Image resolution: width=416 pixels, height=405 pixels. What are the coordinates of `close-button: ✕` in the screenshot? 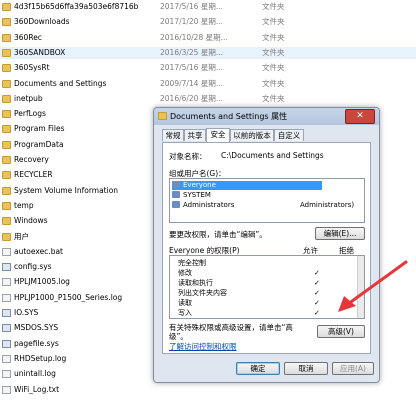 It's located at (360, 116).